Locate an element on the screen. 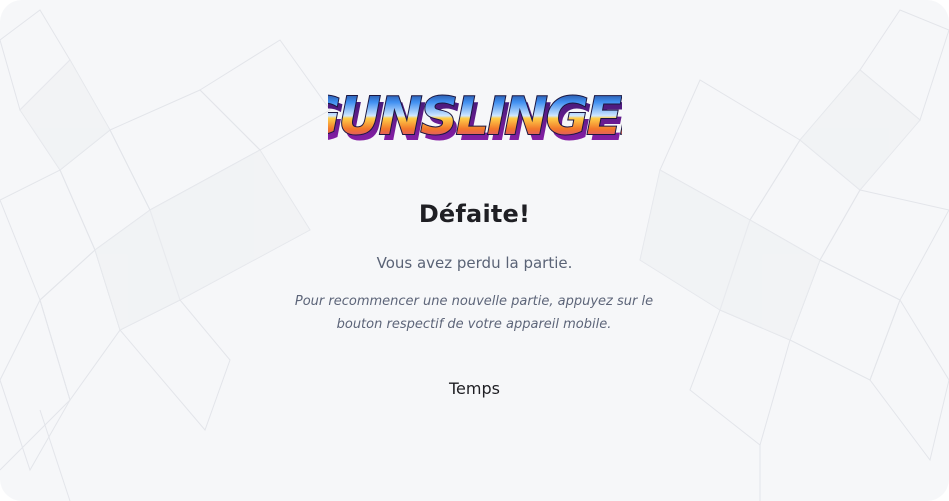 The width and height of the screenshot is (949, 501). gunslinger-logo: GUNSLINGER GUNSLINGER is located at coordinates (475, 117).